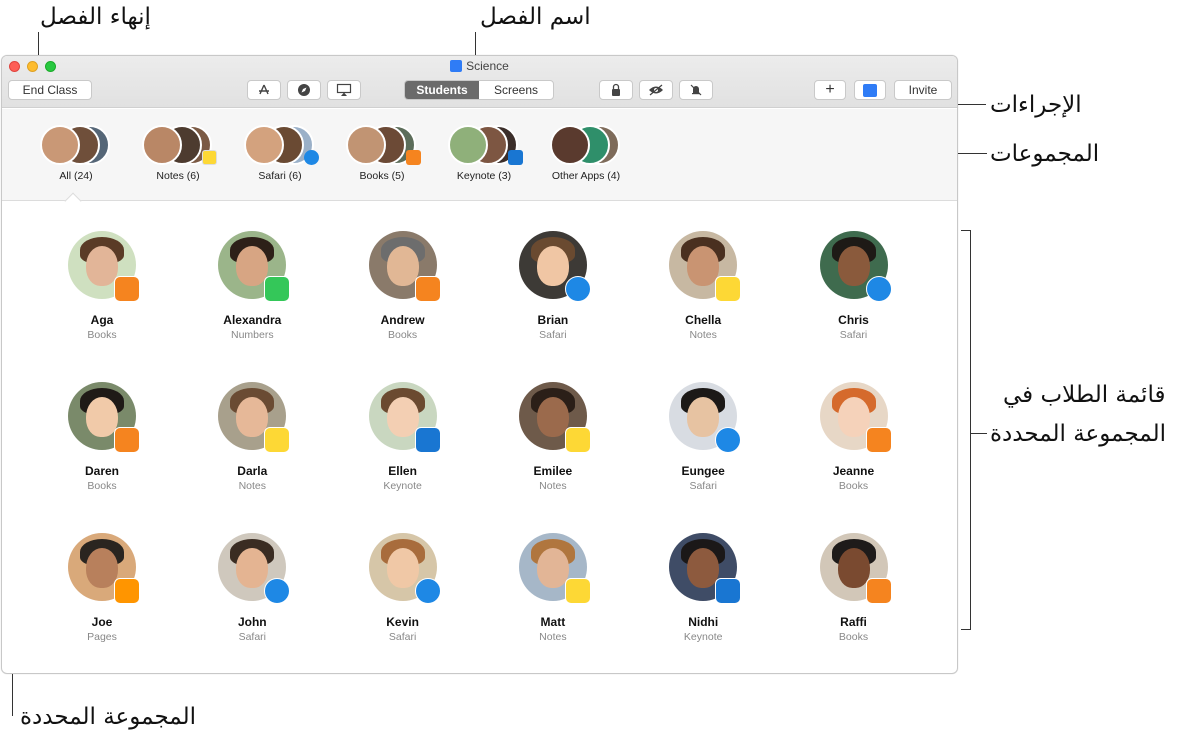  What do you see at coordinates (252, 286) in the screenshot?
I see `student-tile: Alexandra Numbers` at bounding box center [252, 286].